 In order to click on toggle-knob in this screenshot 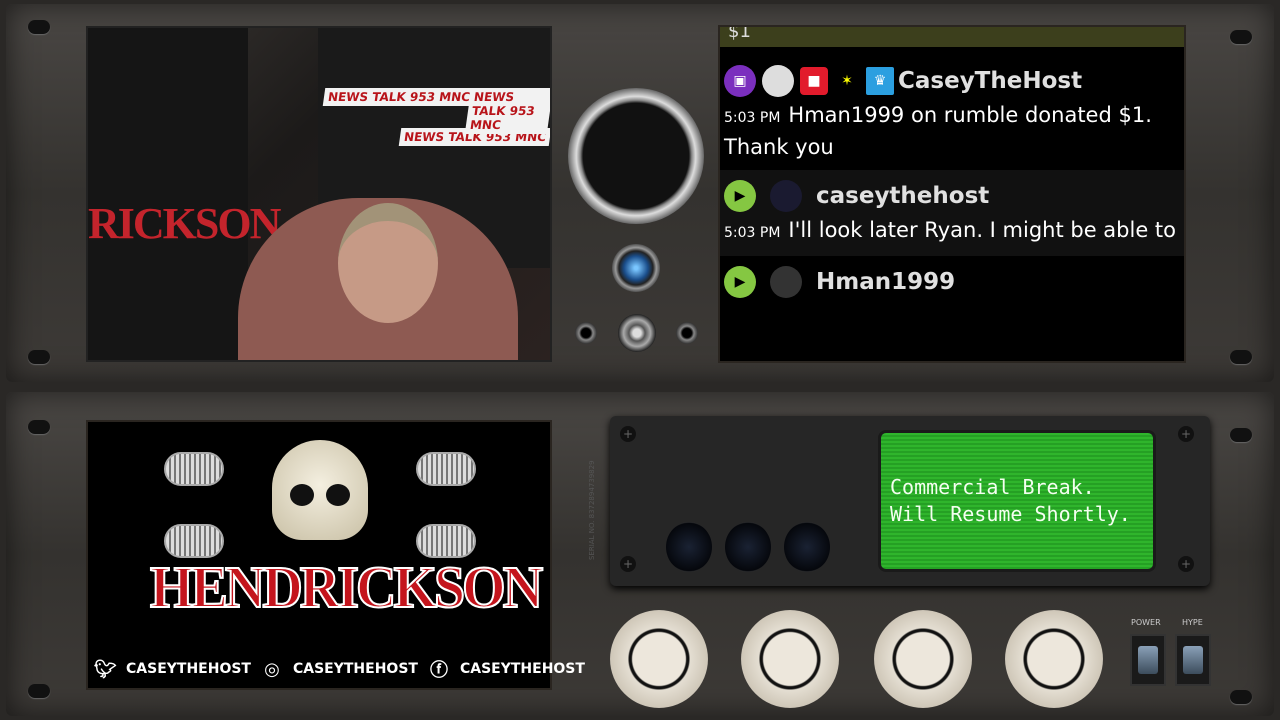, I will do `click(637, 333)`.